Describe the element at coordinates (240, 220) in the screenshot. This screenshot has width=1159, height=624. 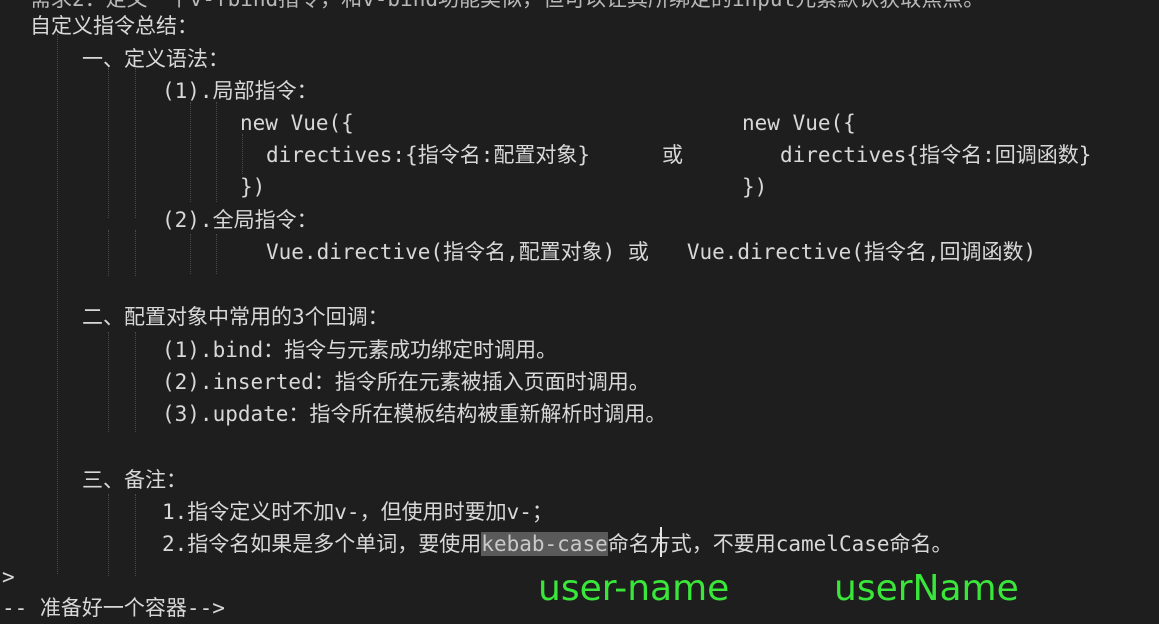
I see `global-directive-label: (2).全局指令：` at that location.